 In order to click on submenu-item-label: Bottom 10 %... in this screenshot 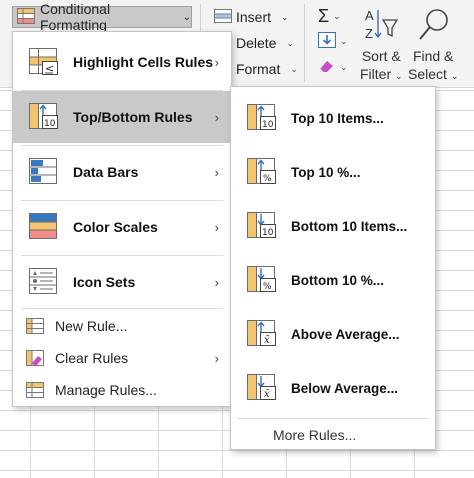, I will do `click(338, 280)`.